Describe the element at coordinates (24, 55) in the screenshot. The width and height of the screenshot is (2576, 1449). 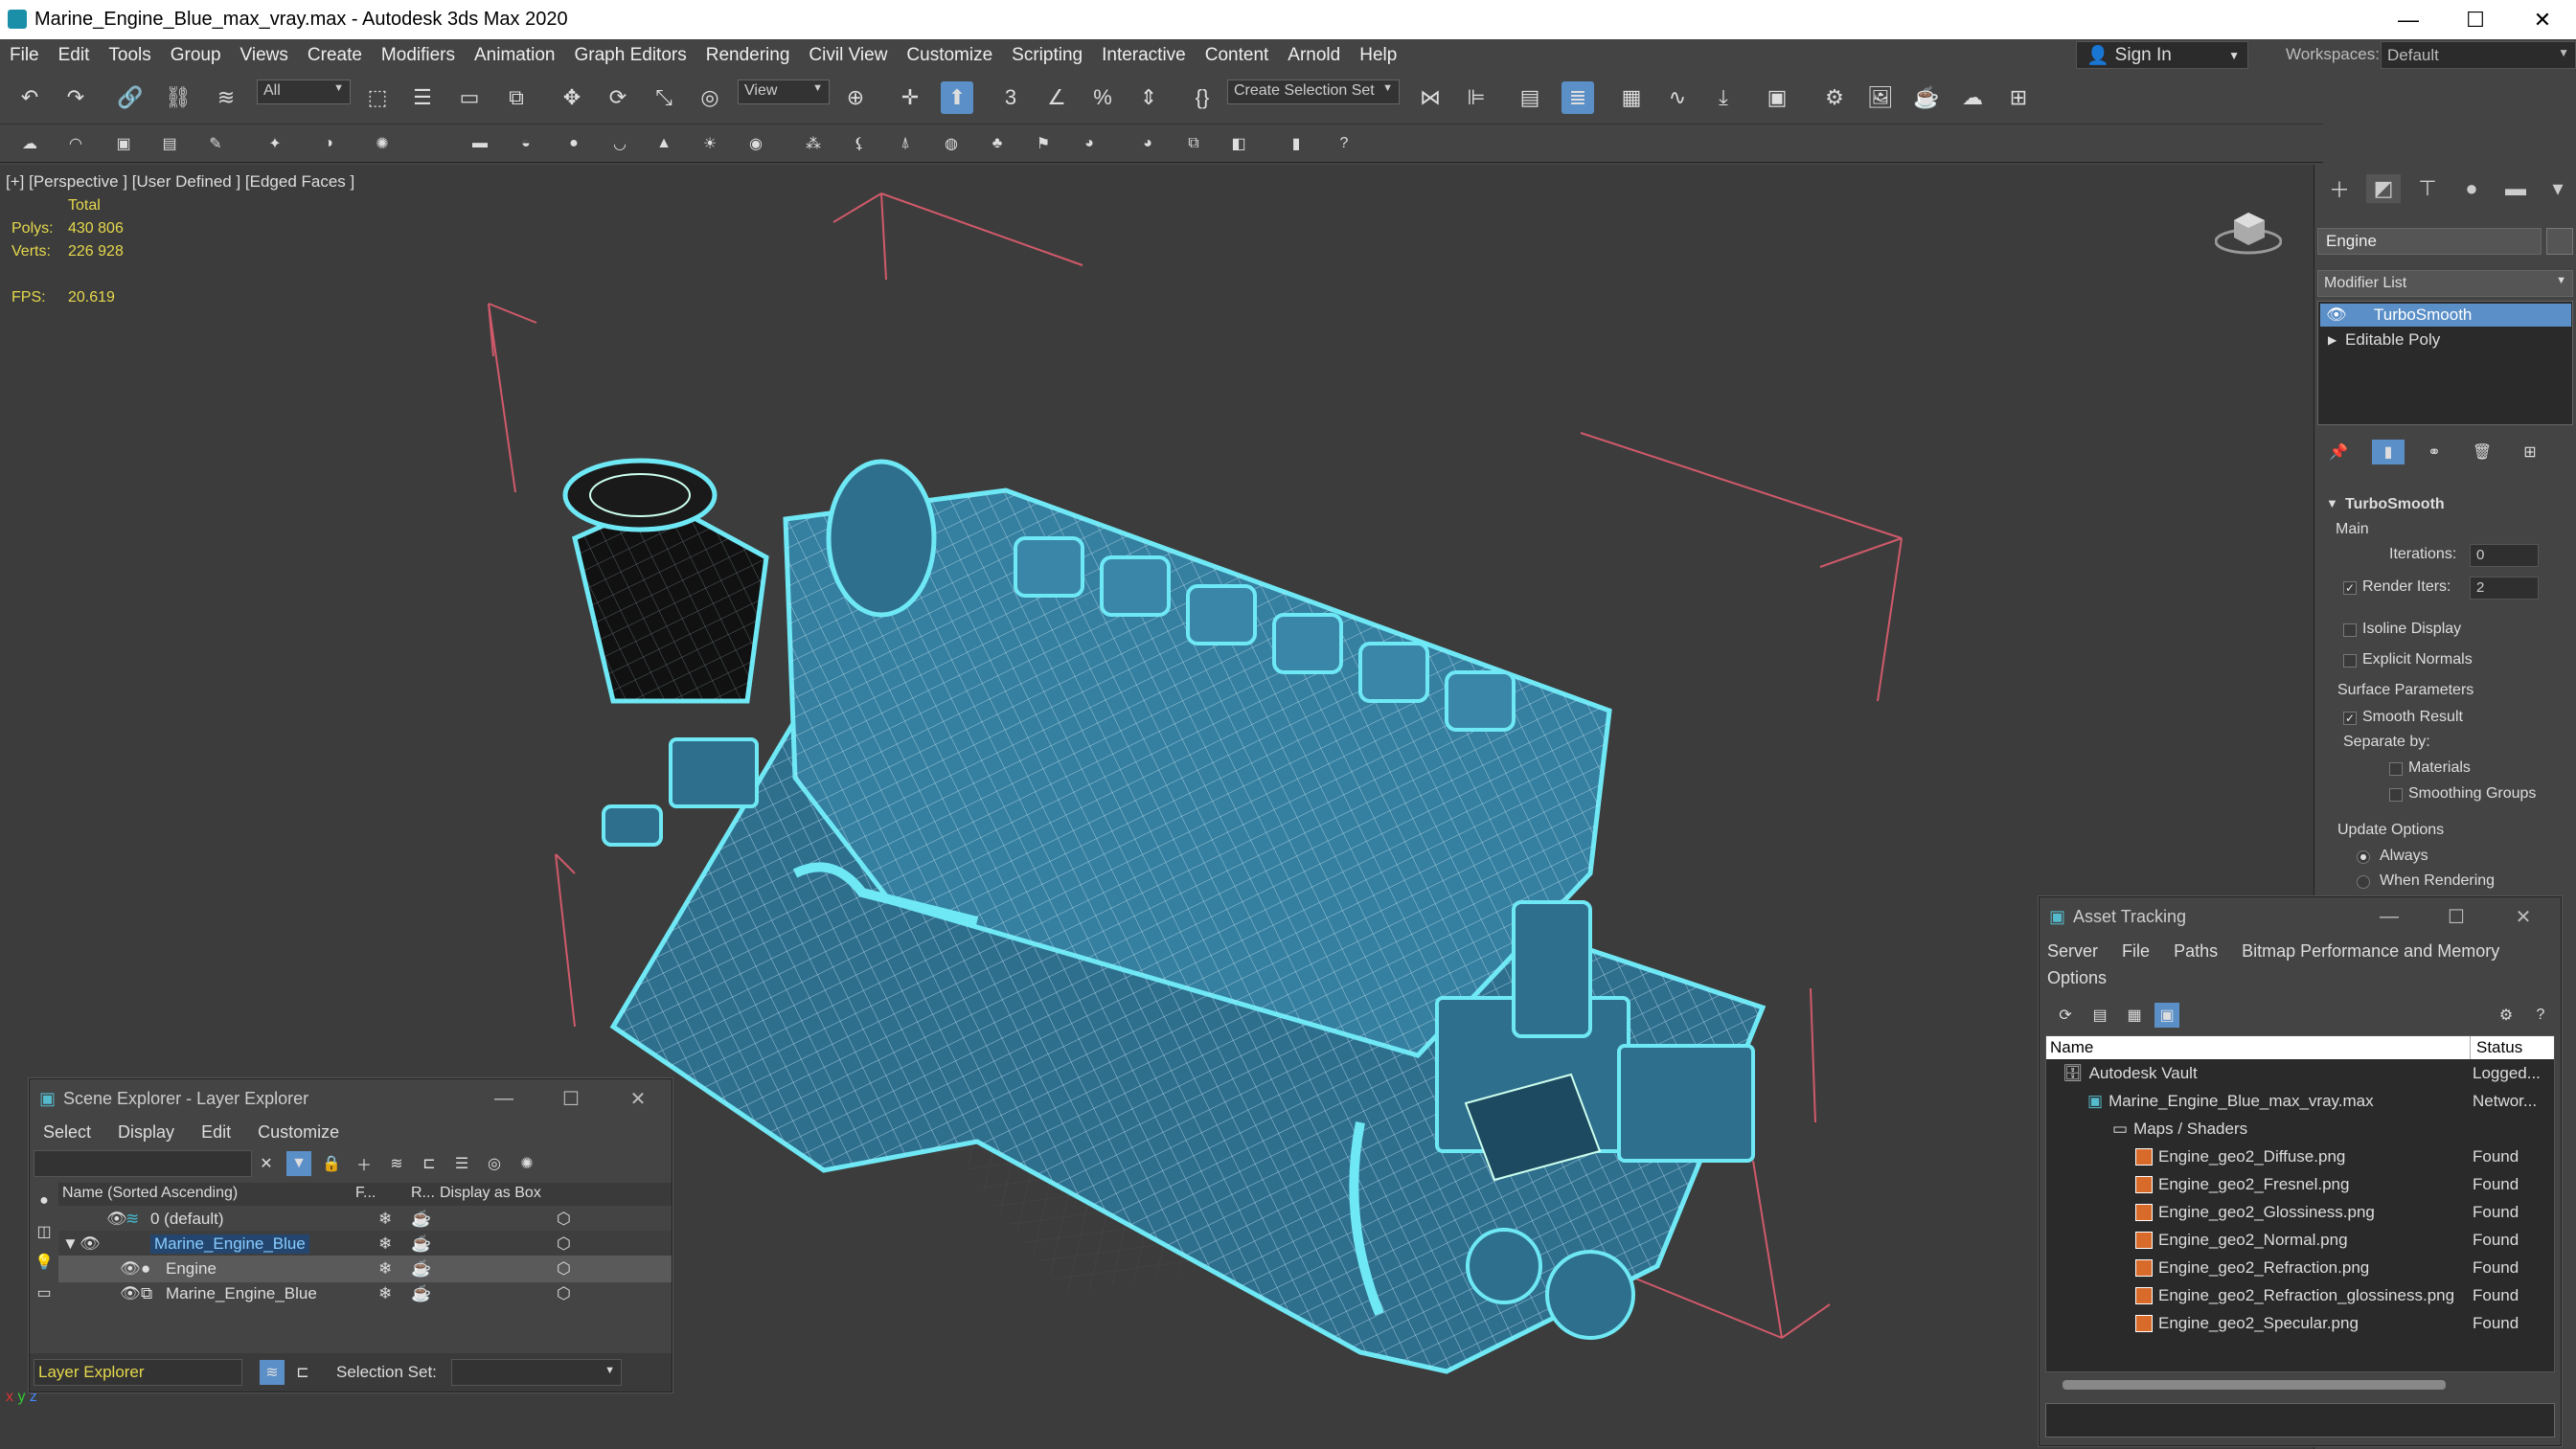
I see `menu-file: File` at that location.